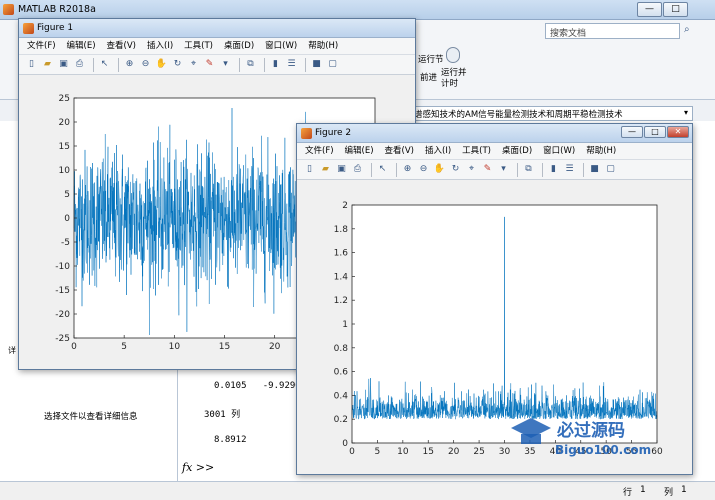 This screenshot has height=500, width=715. What do you see at coordinates (454, 79) in the screenshot?
I see `run-and-time-button: 运行并 计时` at bounding box center [454, 79].